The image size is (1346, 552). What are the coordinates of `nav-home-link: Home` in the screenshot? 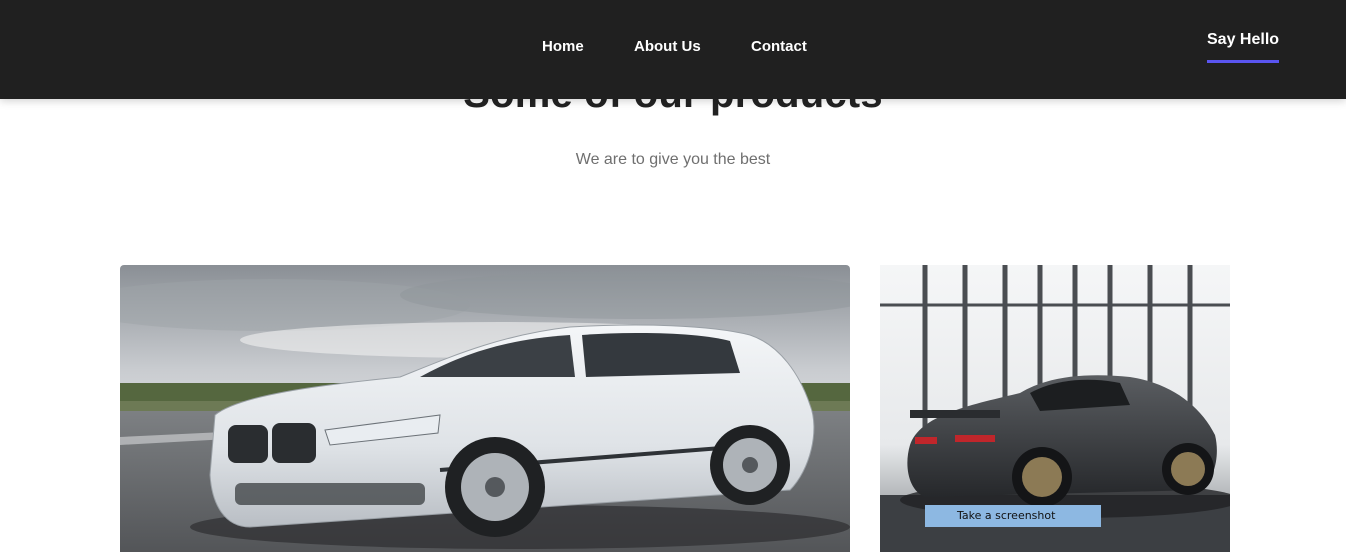 It's located at (563, 46).